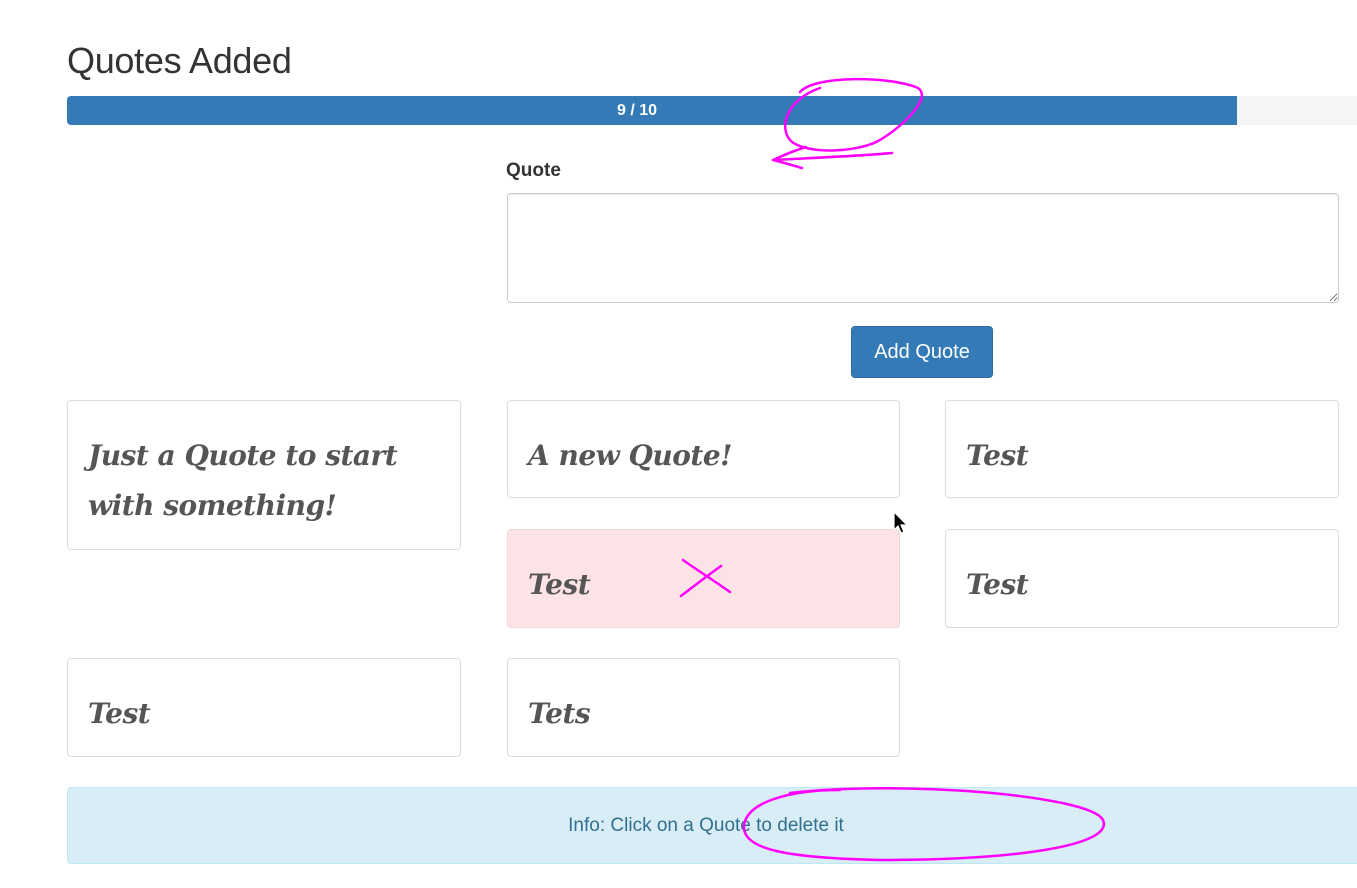  What do you see at coordinates (922, 352) in the screenshot?
I see `add-quote-button: Add Quote` at bounding box center [922, 352].